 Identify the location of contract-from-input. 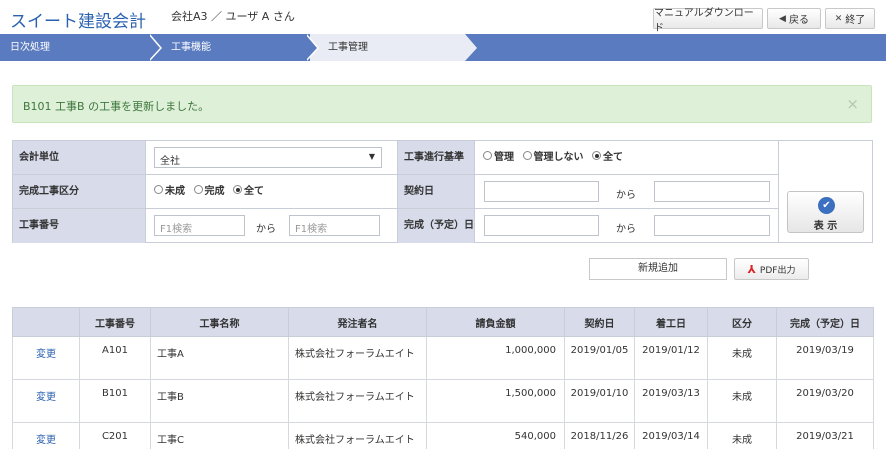
(541, 191).